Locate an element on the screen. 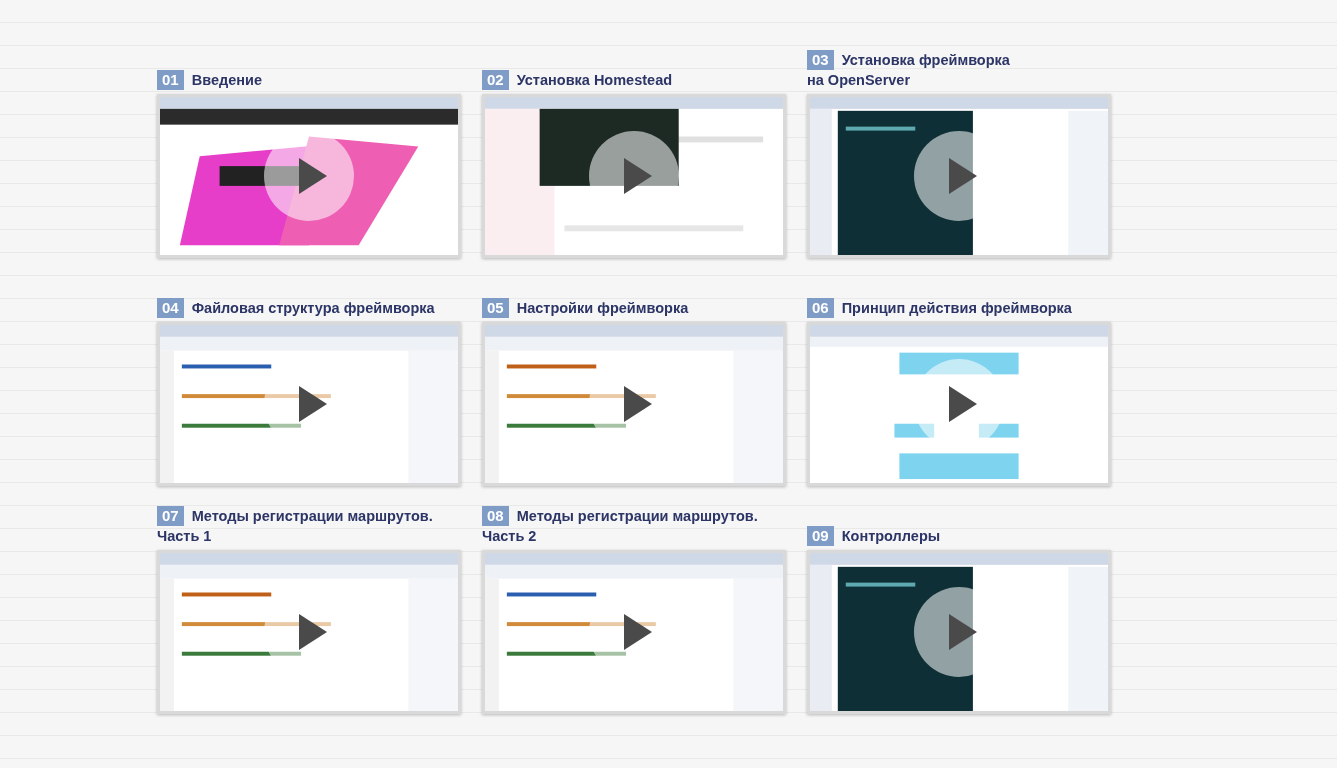 The height and width of the screenshot is (768, 1337). lesson-title: Часть 2 is located at coordinates (509, 536).